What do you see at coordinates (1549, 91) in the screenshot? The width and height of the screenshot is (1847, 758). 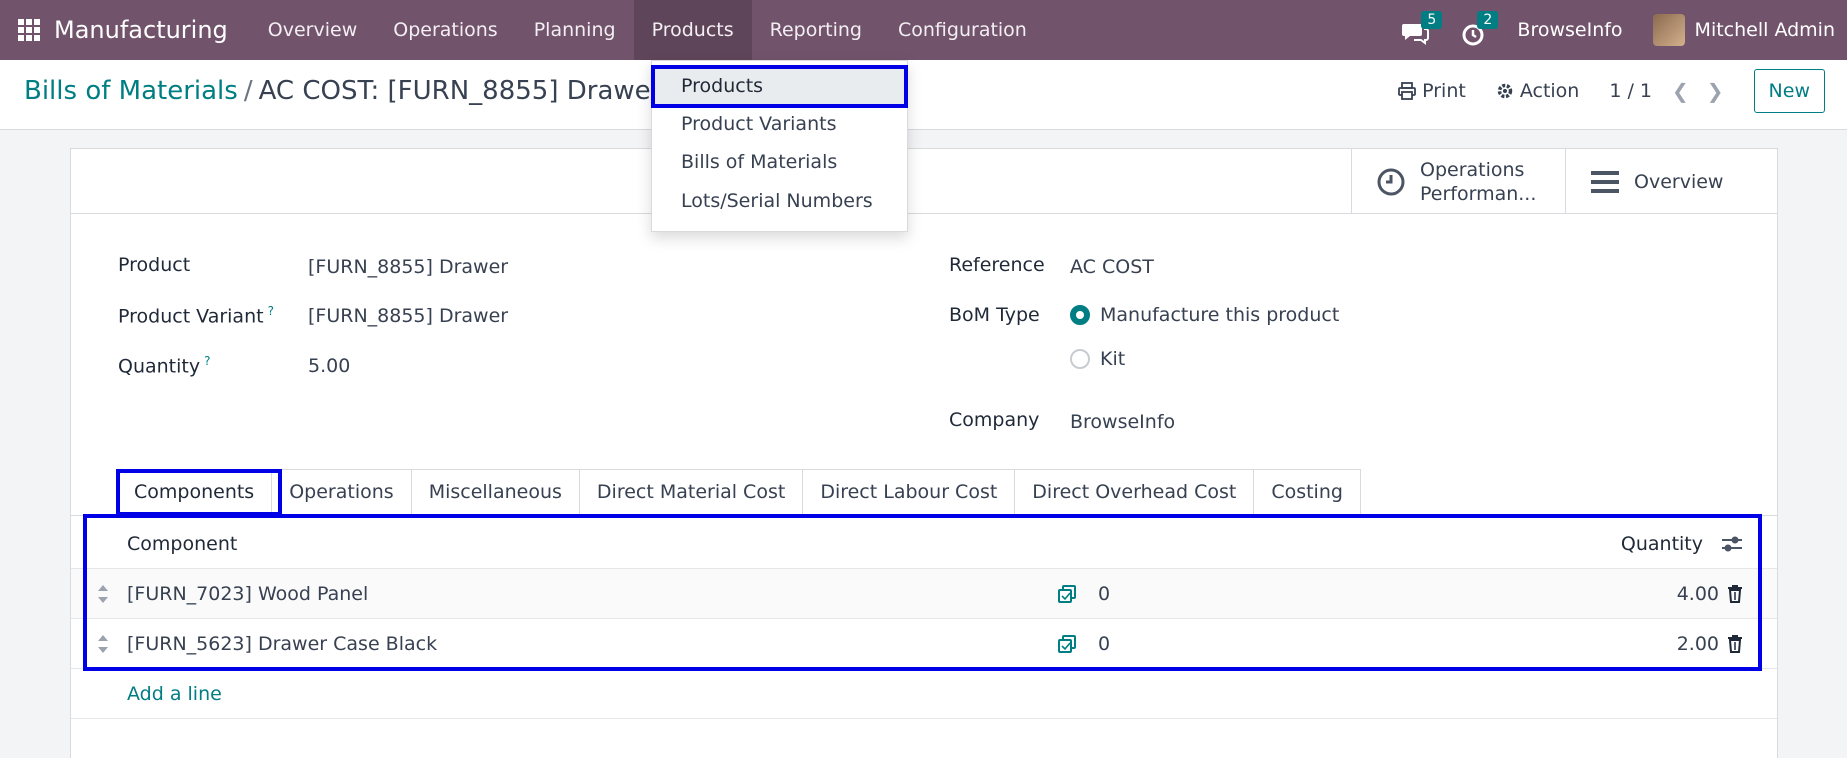 I see `action-label: Action` at bounding box center [1549, 91].